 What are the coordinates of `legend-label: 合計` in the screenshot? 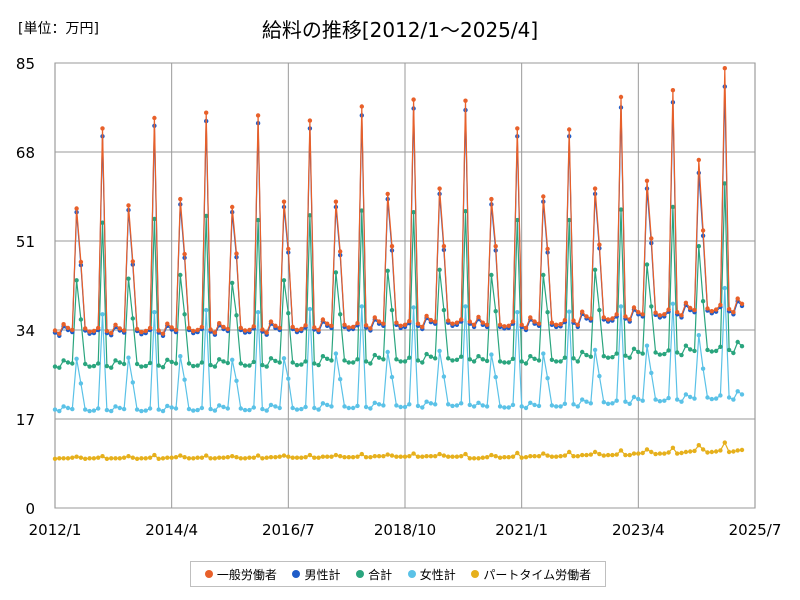 It's located at (380, 574).